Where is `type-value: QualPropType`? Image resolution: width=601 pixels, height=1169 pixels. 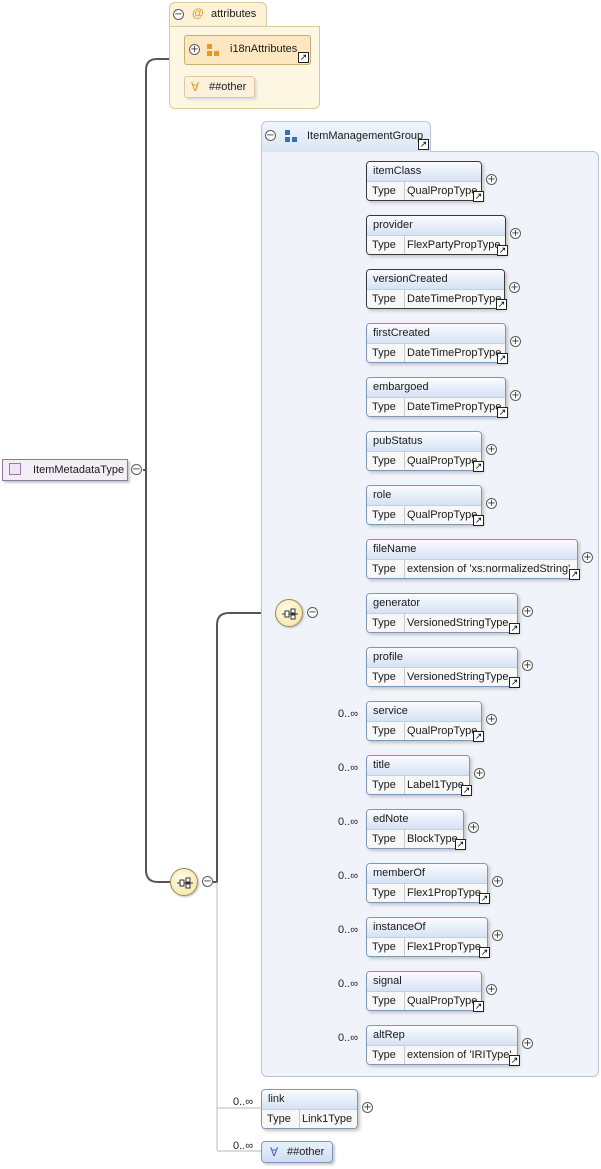
type-value: QualPropType is located at coordinates (442, 731).